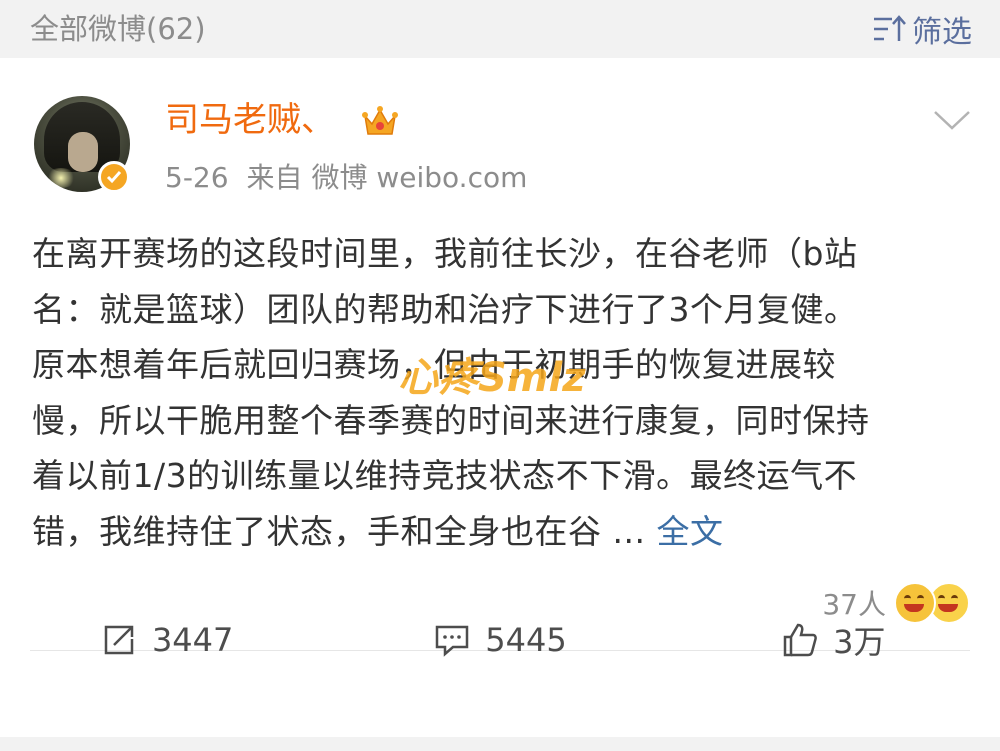 This screenshot has height=751, width=1000. I want to click on like-count: 3万, so click(859, 642).